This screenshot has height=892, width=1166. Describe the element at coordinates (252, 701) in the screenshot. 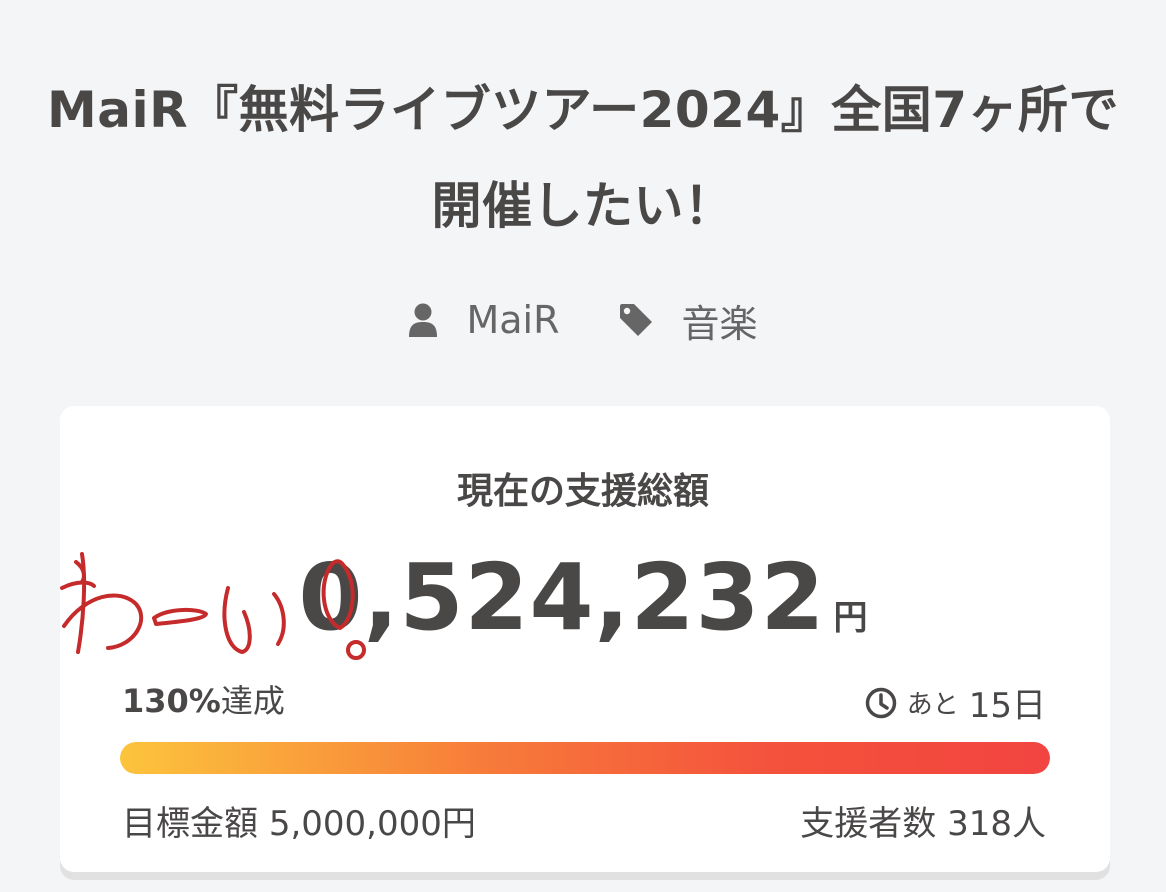

I see `achievement-suffix: 達成` at that location.